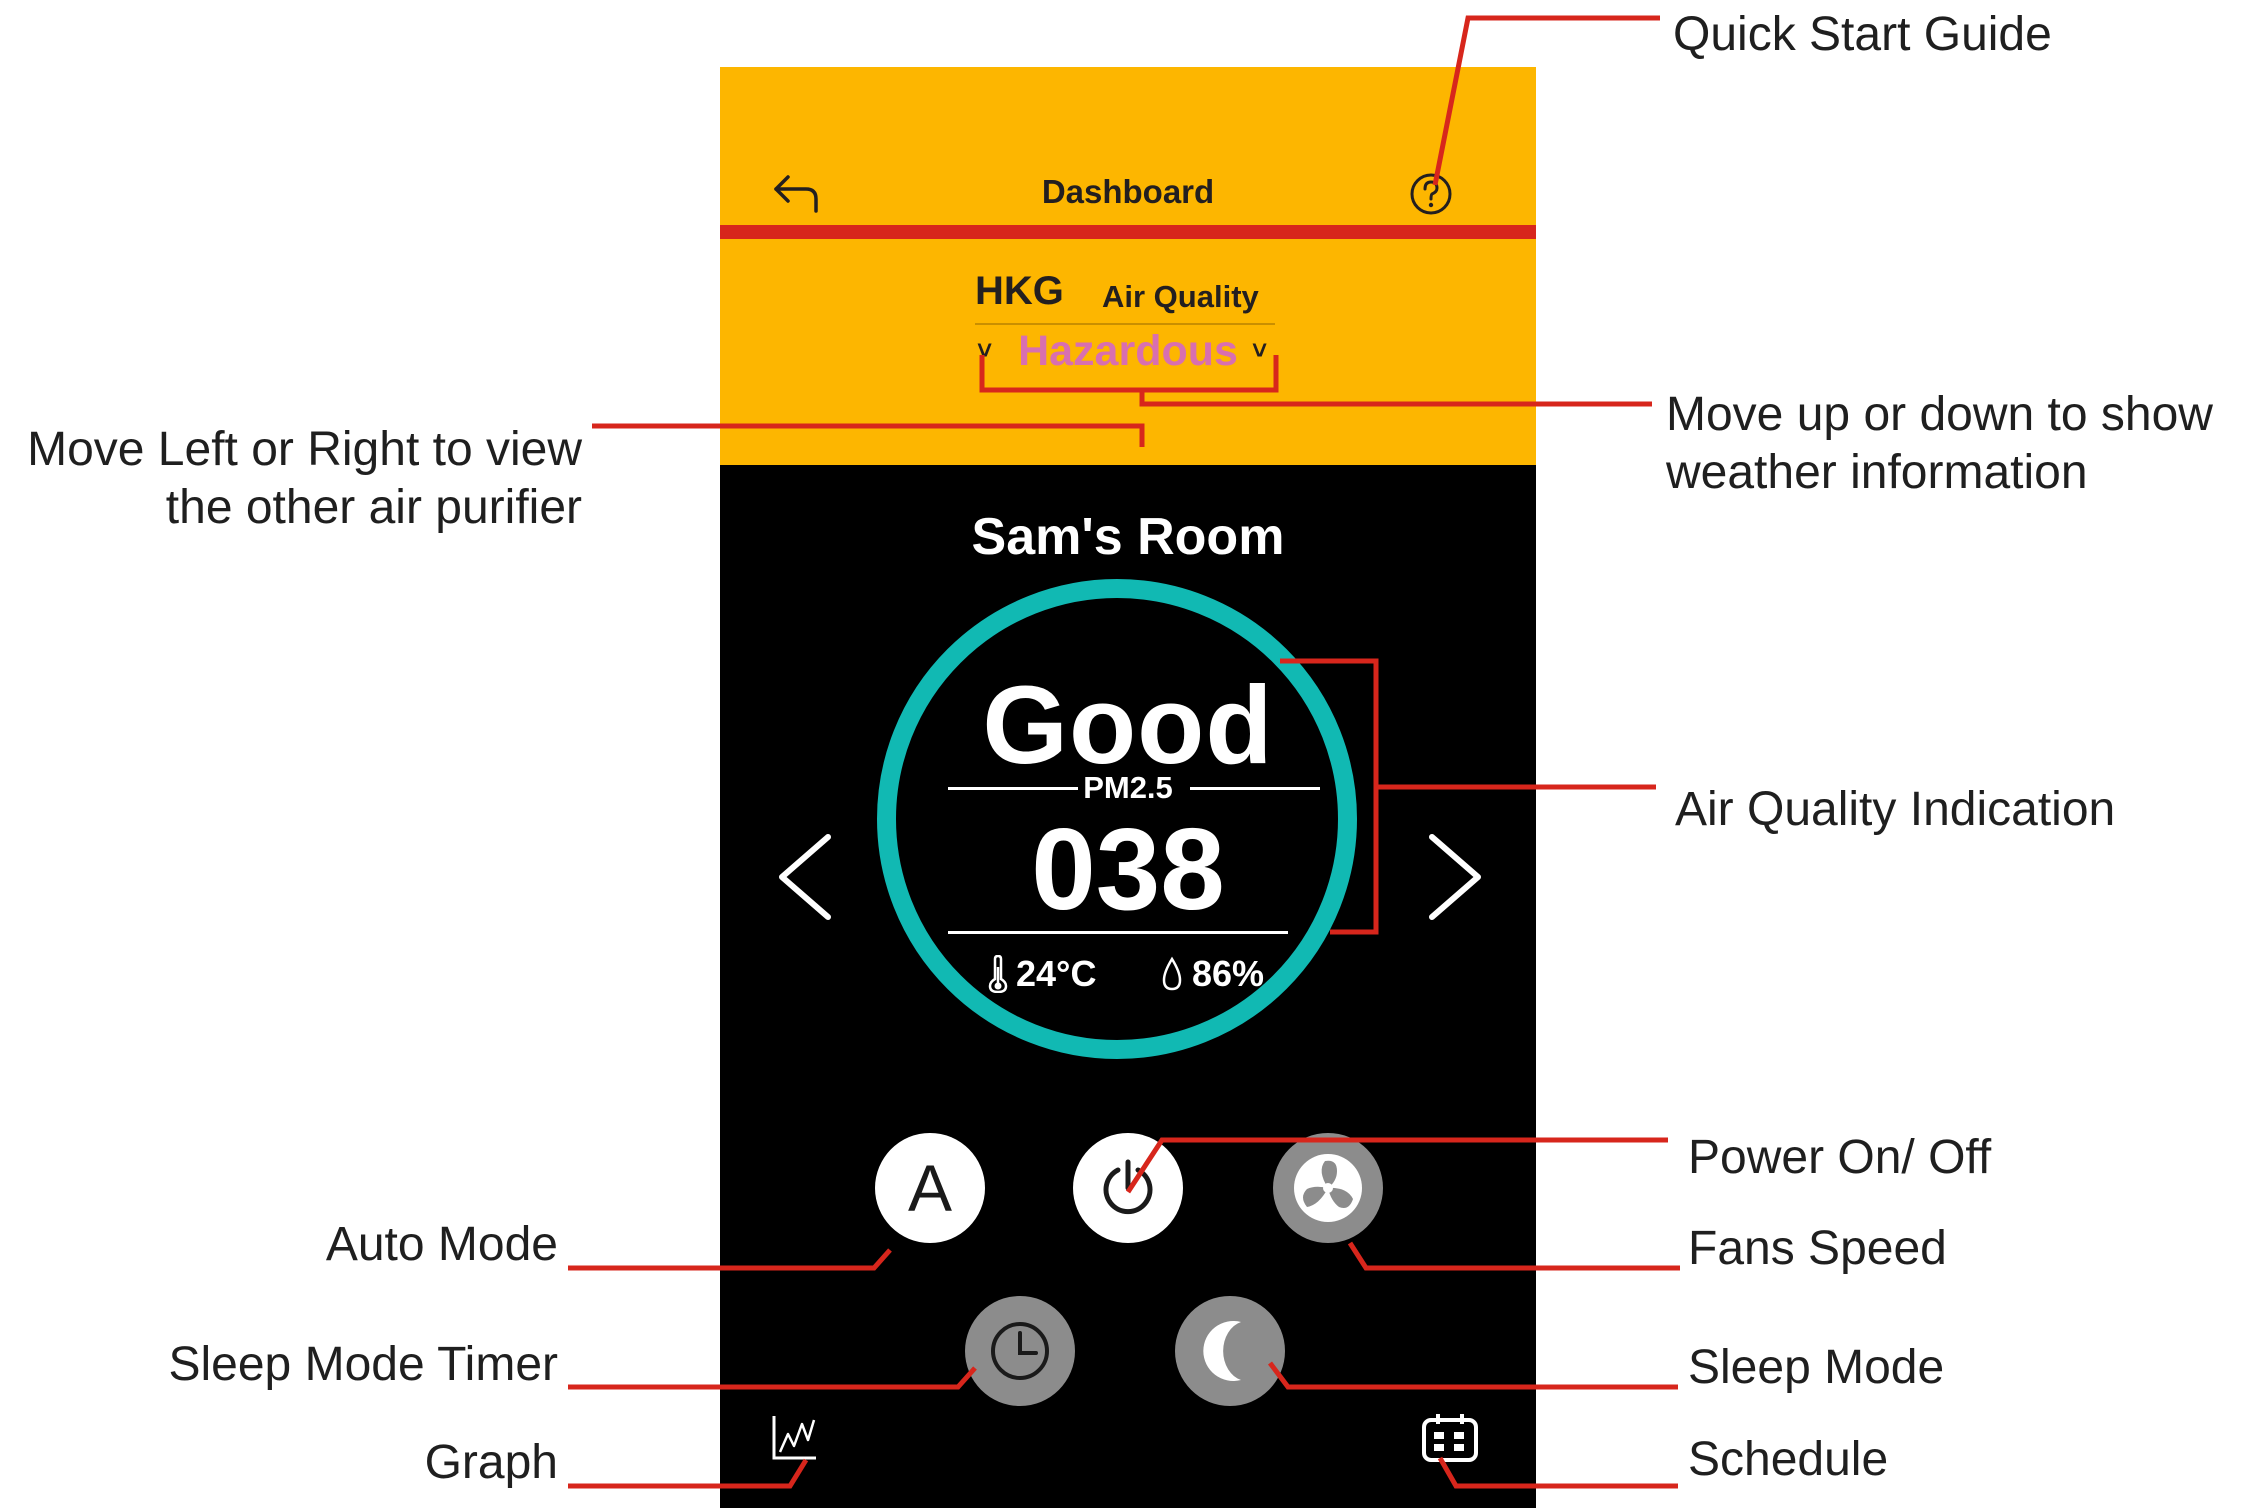 The image size is (2243, 1508). What do you see at coordinates (1228, 973) in the screenshot?
I see `humidity-value: 86%` at bounding box center [1228, 973].